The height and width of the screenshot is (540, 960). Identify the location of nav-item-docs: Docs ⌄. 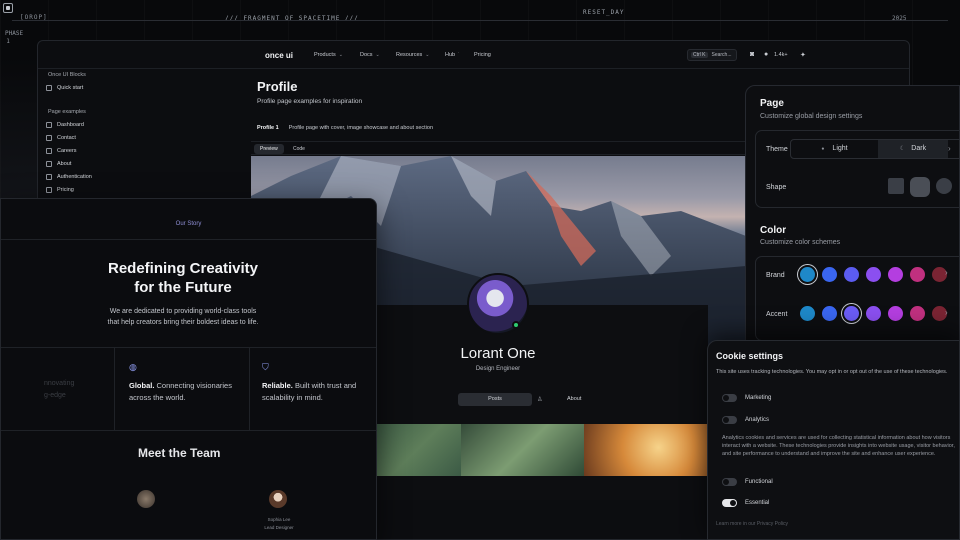
(370, 55).